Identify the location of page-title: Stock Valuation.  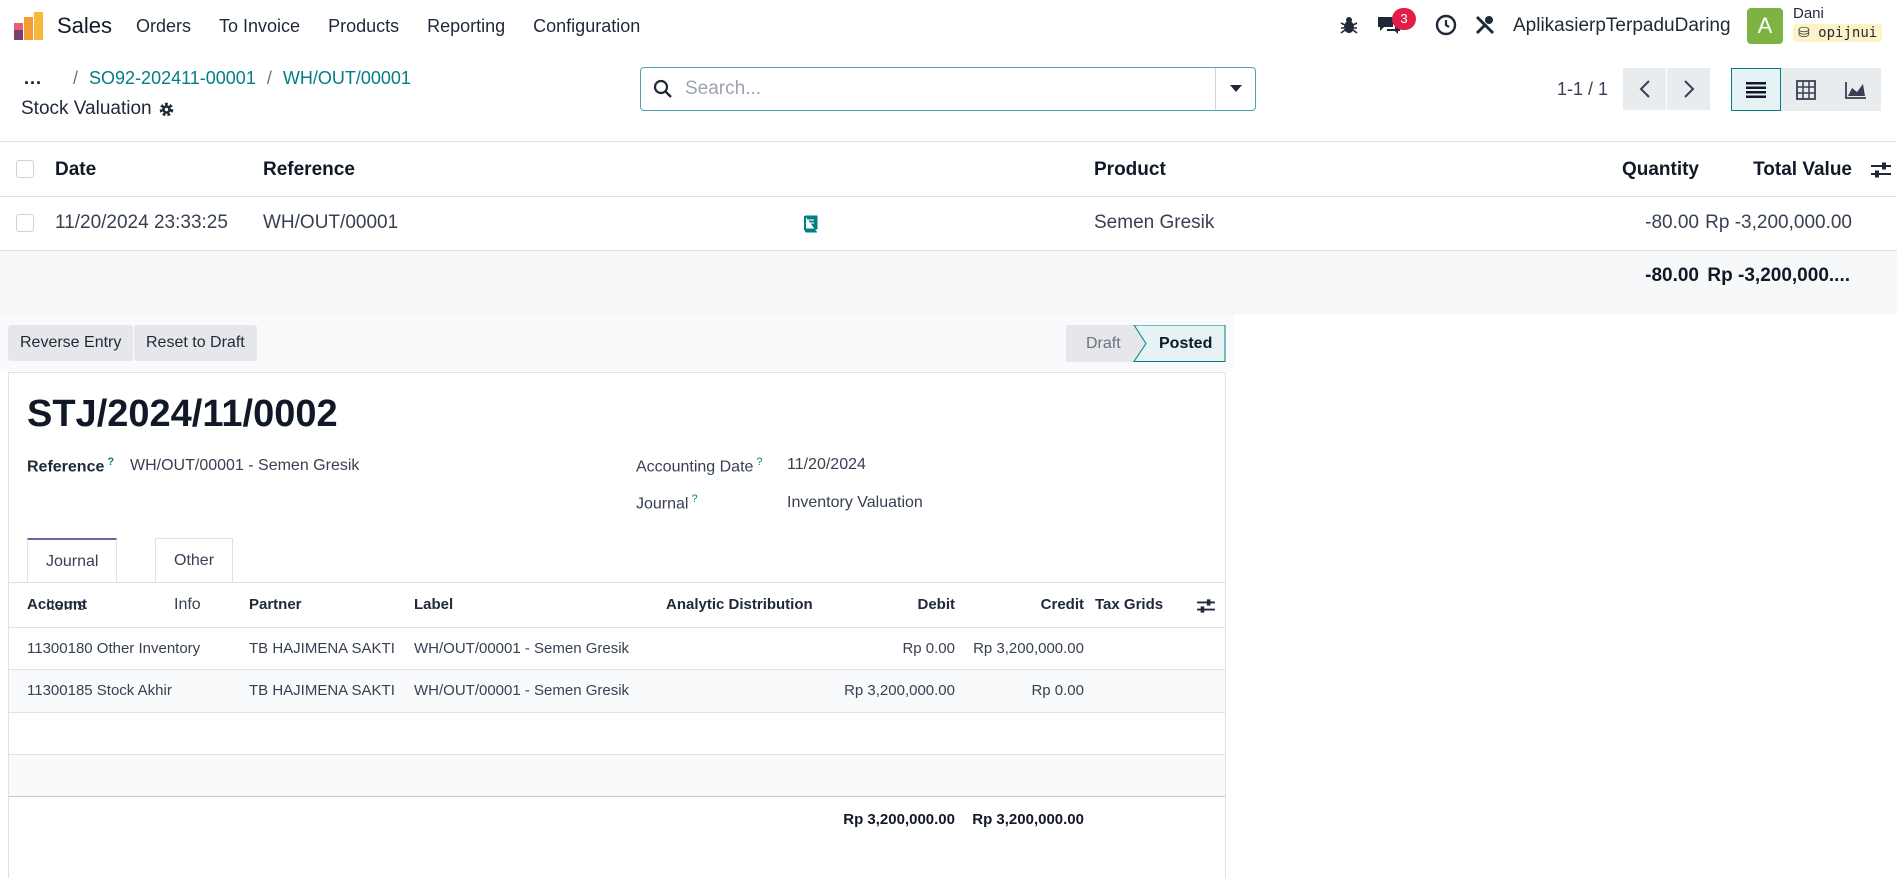
(98, 109).